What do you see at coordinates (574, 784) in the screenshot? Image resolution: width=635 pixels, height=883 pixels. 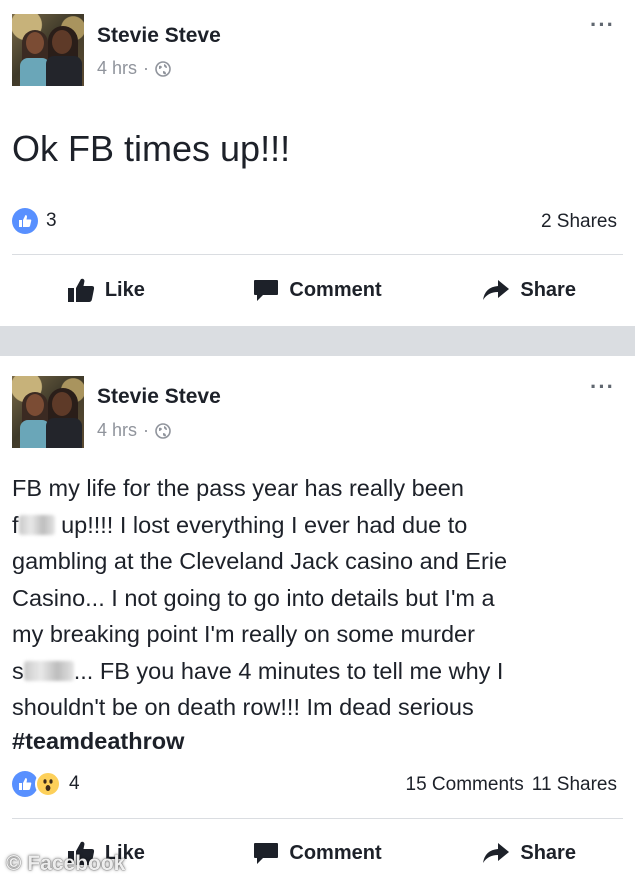 I see `shares-count: 11 Shares` at bounding box center [574, 784].